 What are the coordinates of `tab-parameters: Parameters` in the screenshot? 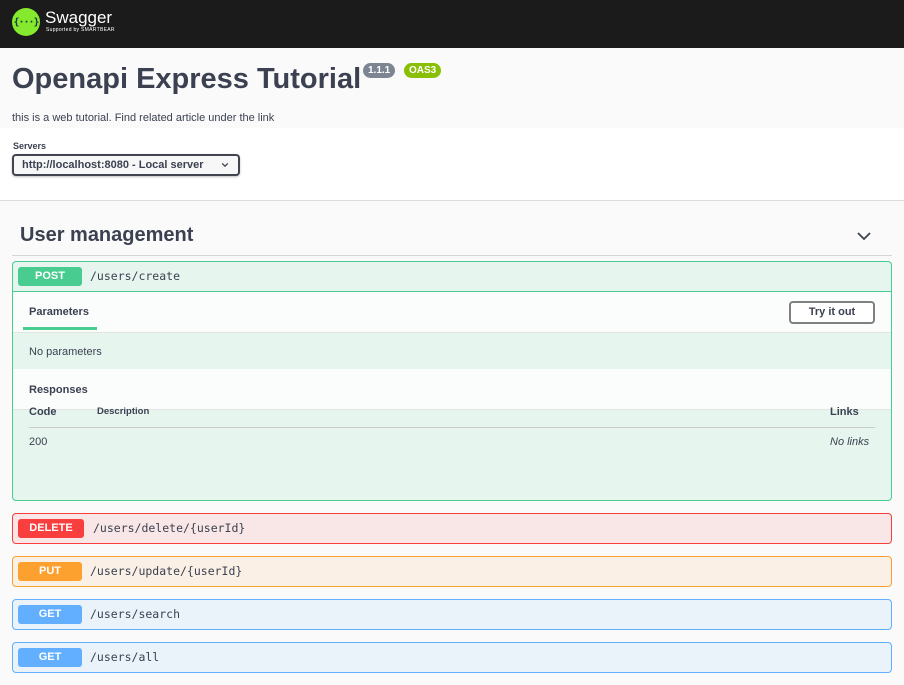 It's located at (59, 312).